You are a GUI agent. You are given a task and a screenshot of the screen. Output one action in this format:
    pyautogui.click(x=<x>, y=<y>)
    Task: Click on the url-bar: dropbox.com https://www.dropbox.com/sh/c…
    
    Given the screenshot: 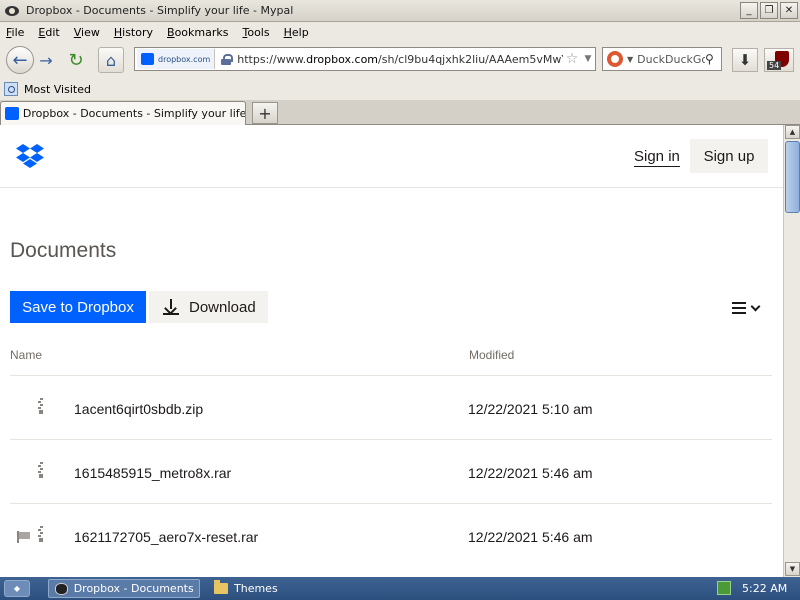 What is the action you would take?
    pyautogui.click(x=365, y=59)
    